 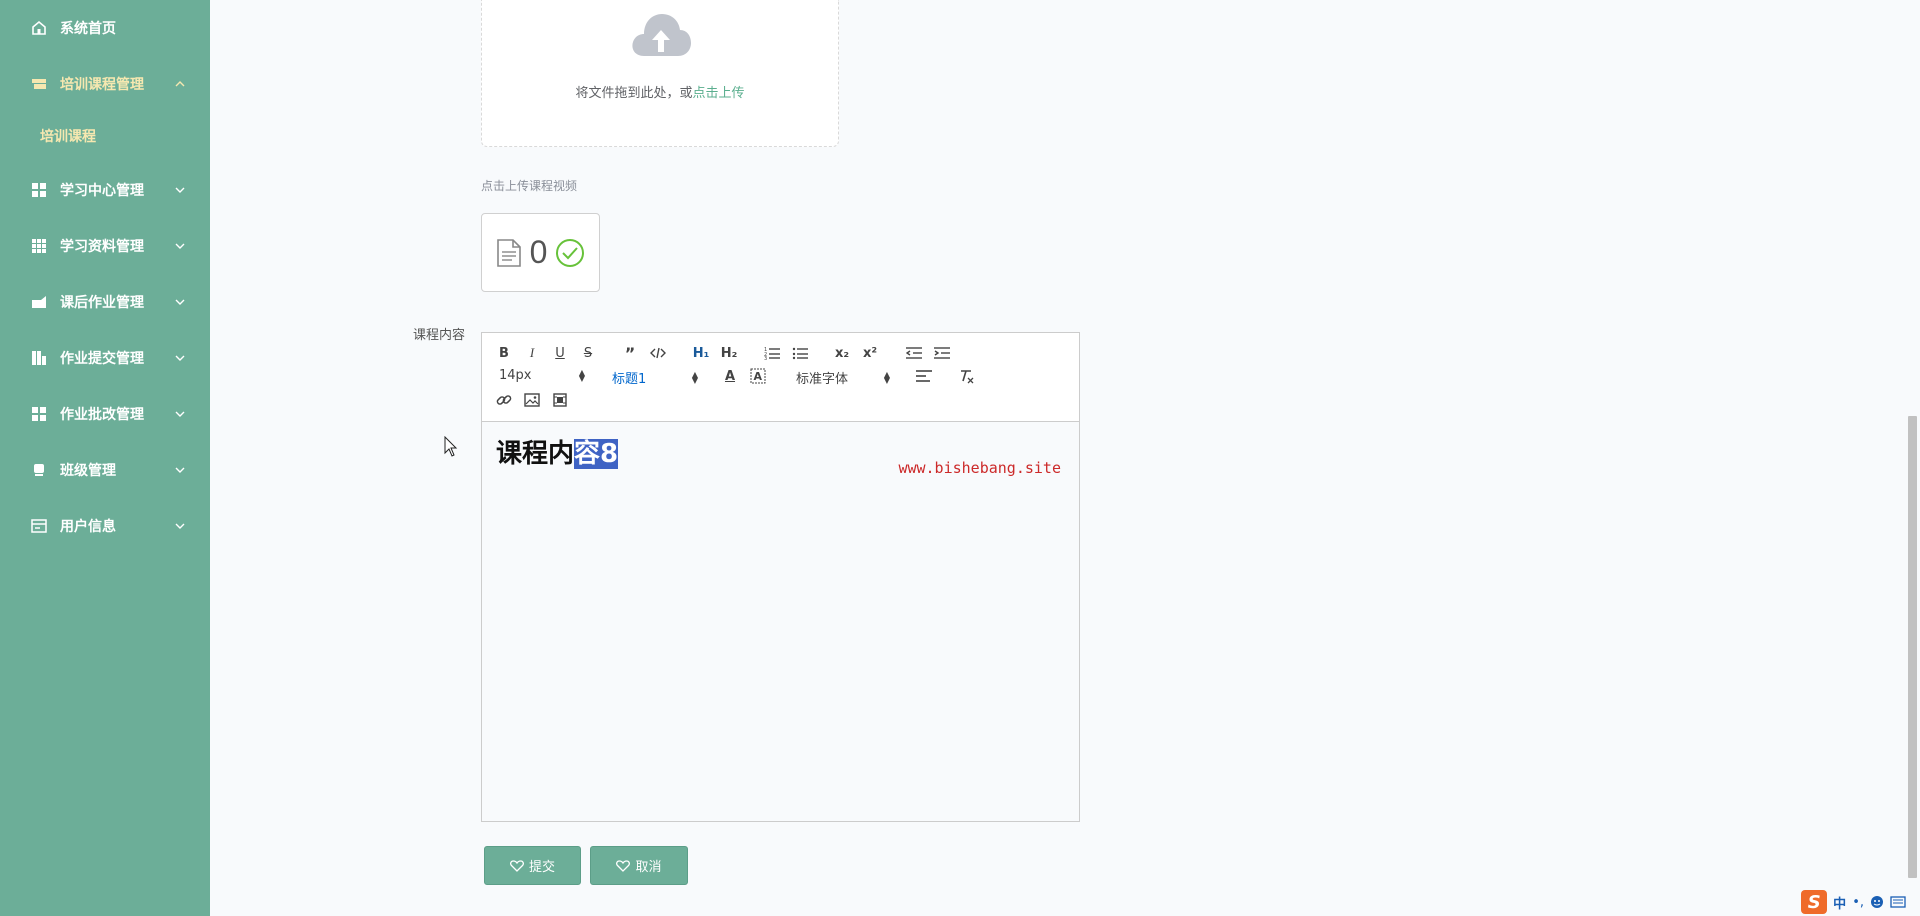 I want to click on clear-format-button, so click(x=966, y=376).